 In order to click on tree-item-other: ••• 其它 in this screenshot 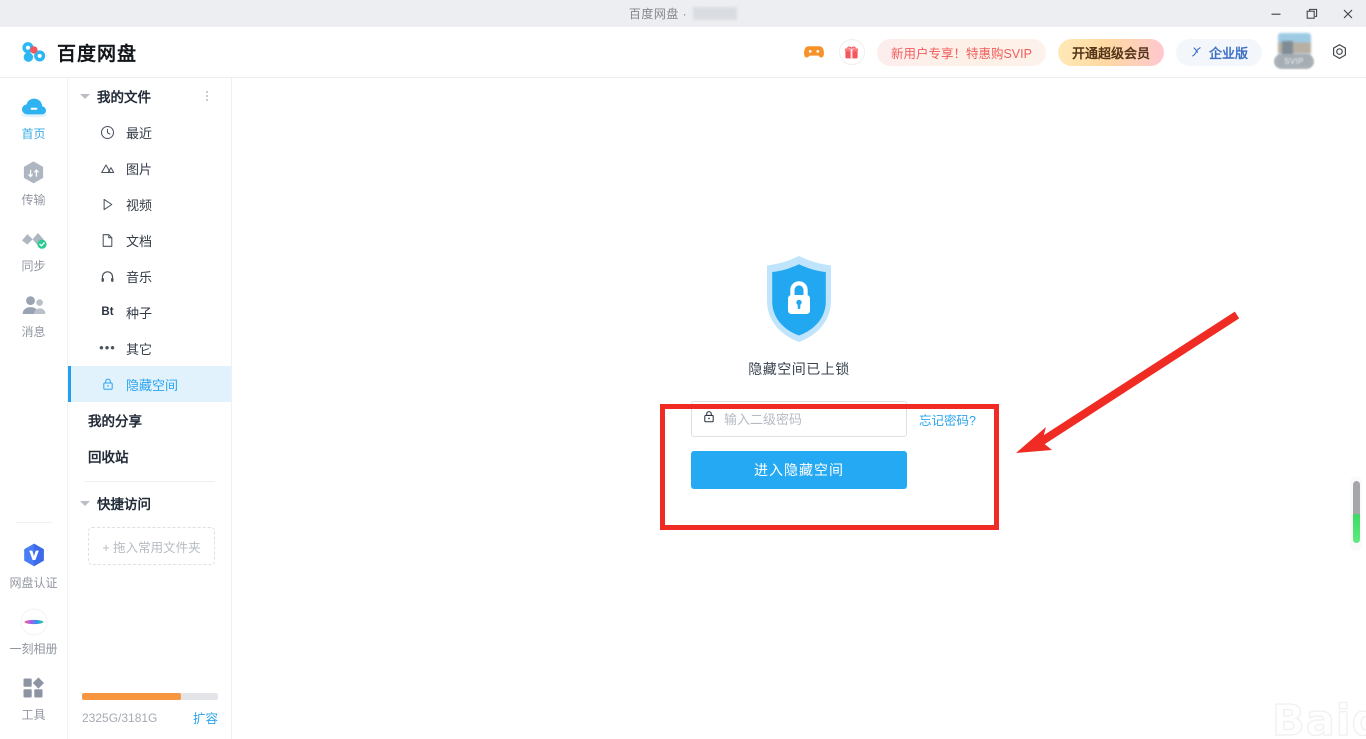, I will do `click(149, 348)`.